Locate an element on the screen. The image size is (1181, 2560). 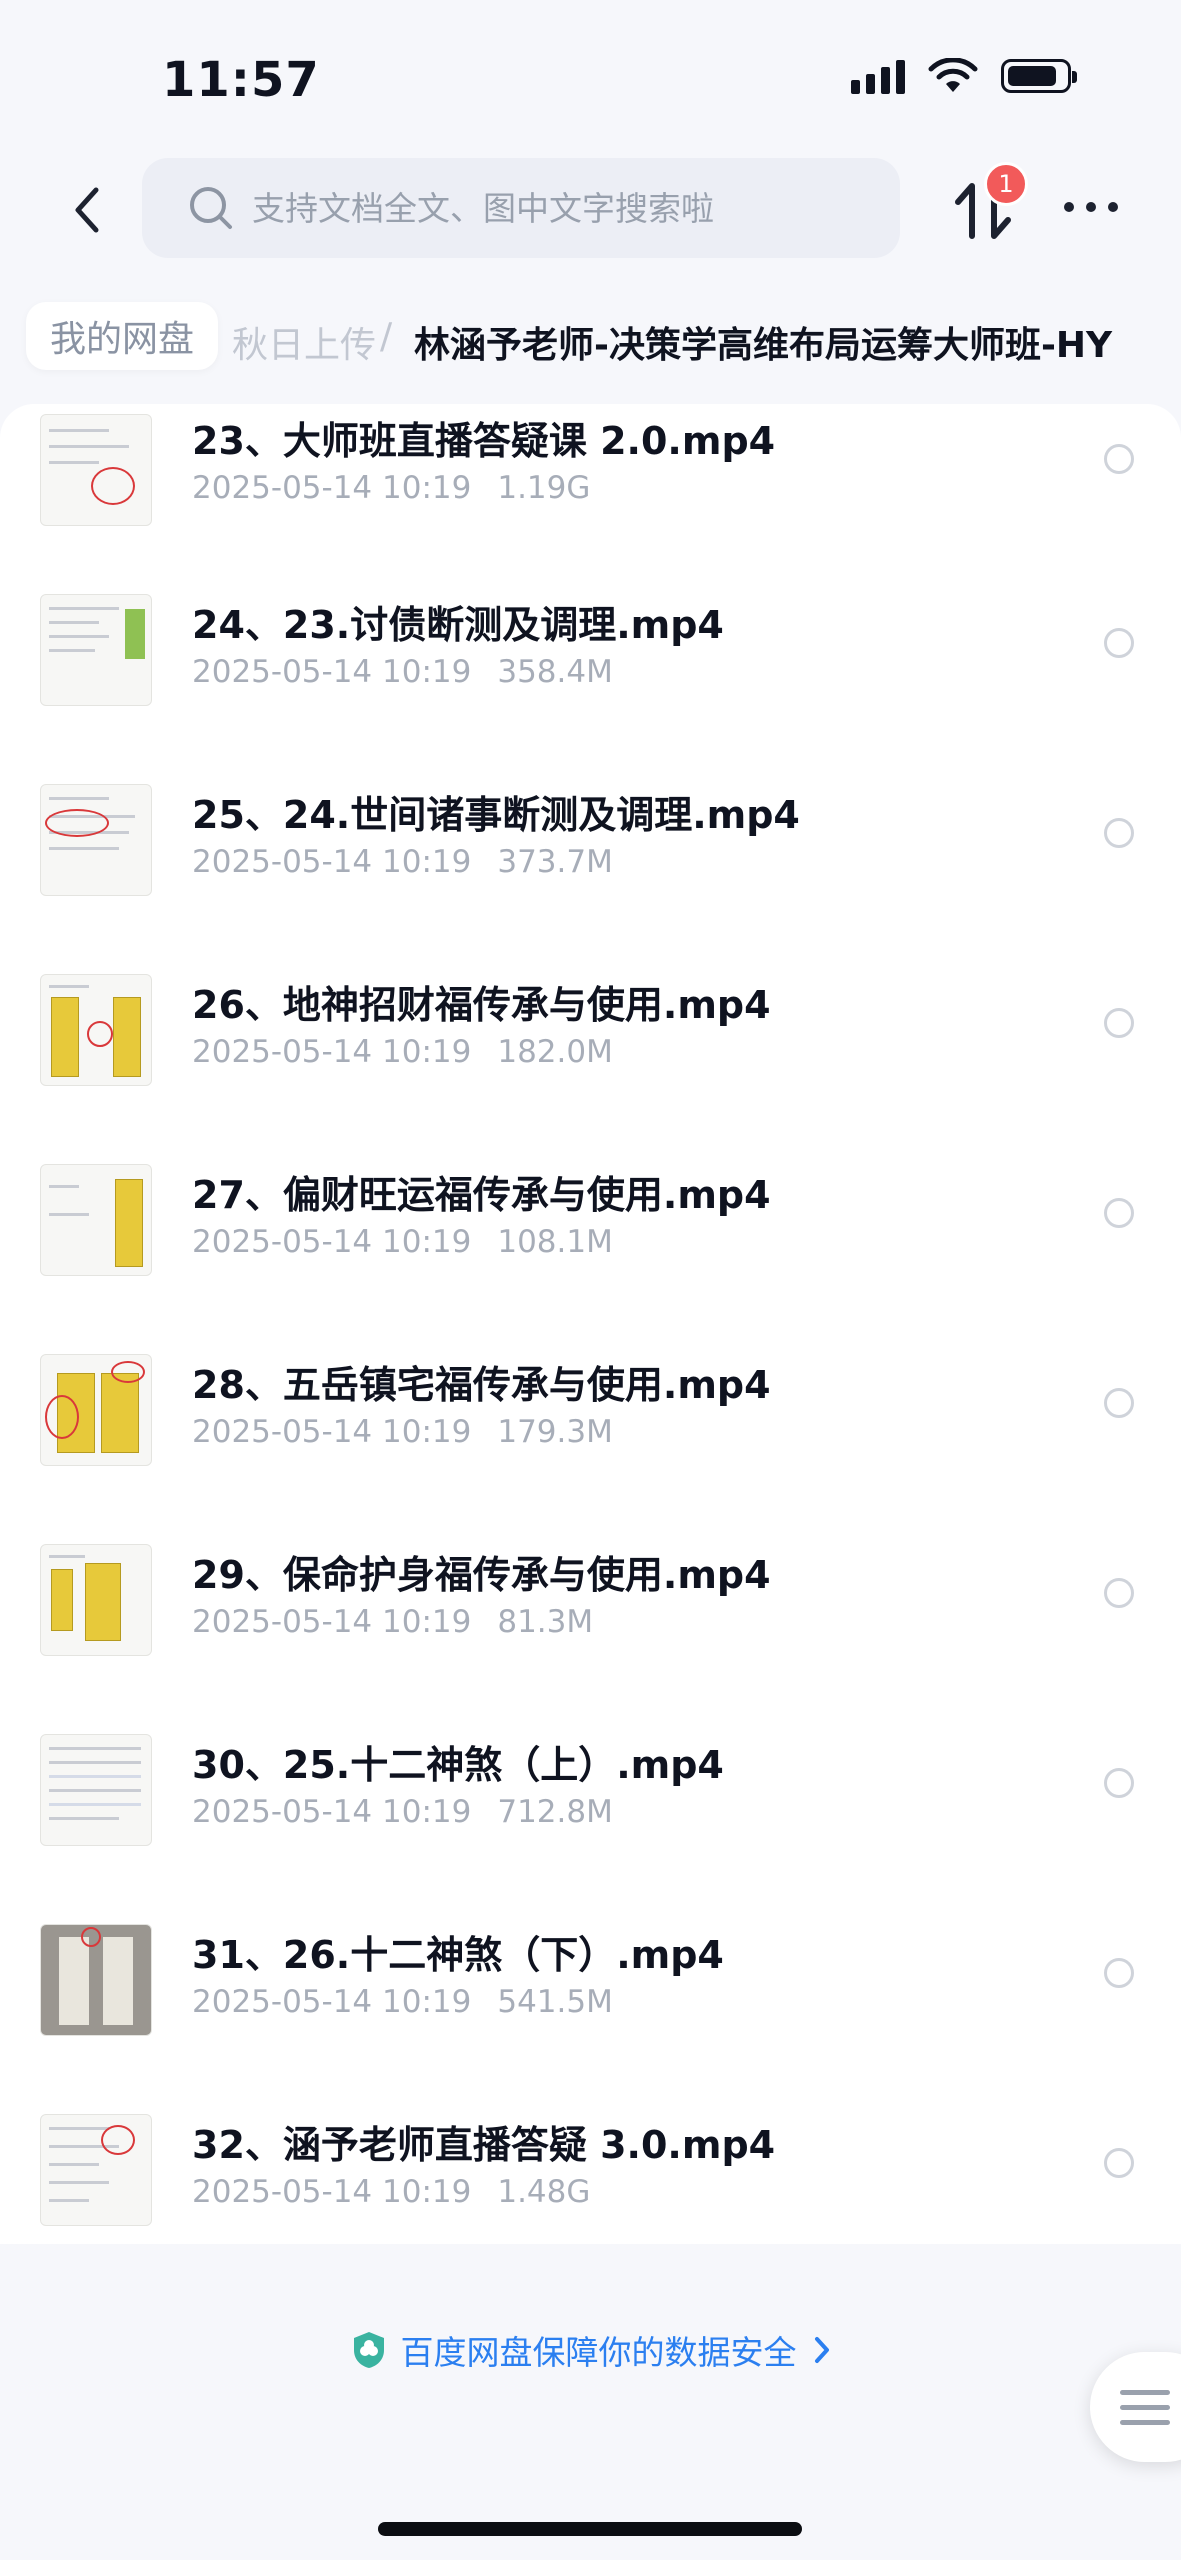
cellular-signal-icon is located at coordinates (878, 76).